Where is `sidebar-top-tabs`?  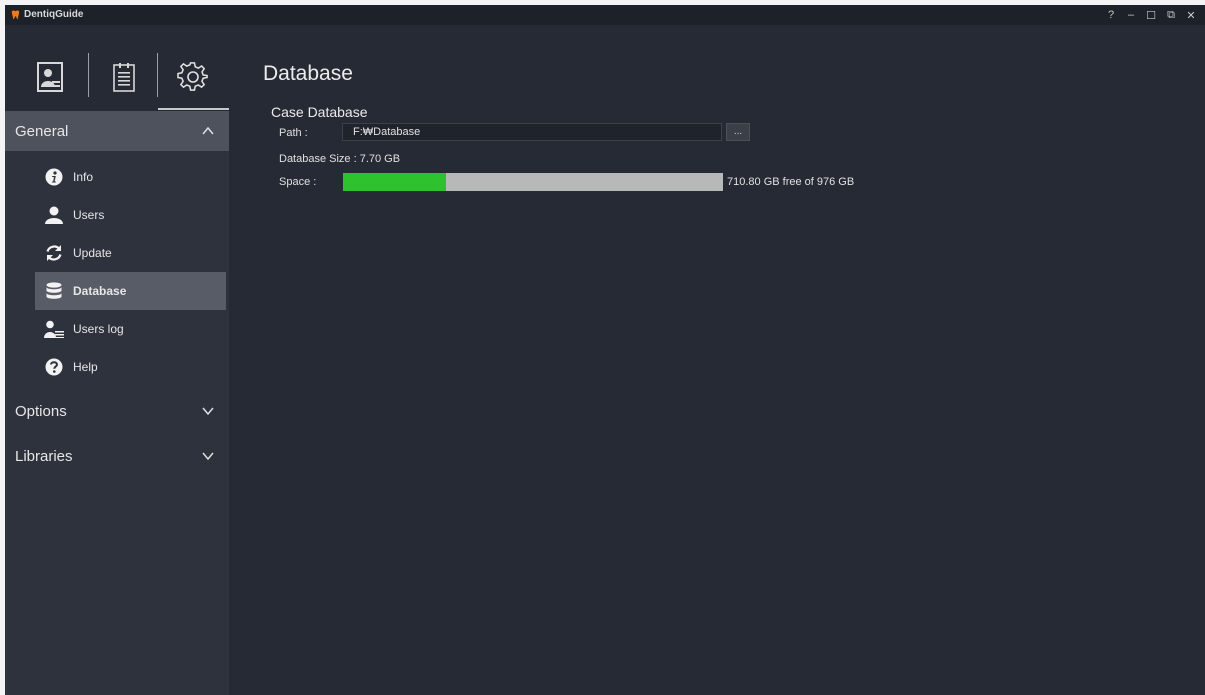 sidebar-top-tabs is located at coordinates (117, 71).